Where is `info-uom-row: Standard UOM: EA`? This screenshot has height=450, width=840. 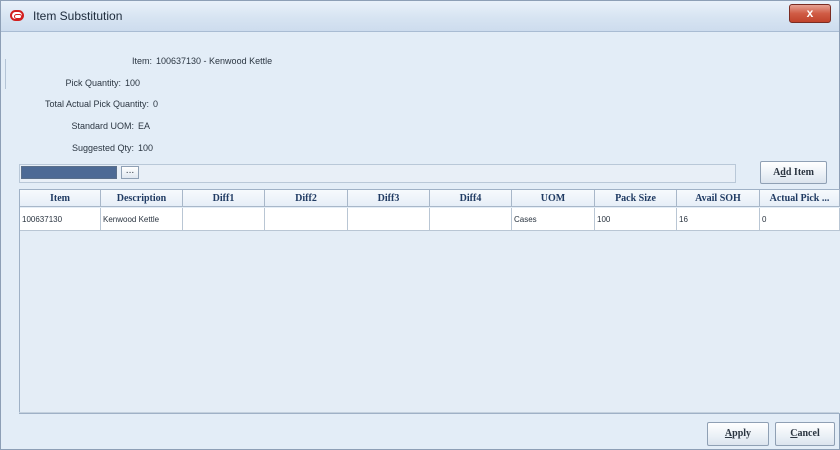 info-uom-row: Standard UOM: EA is located at coordinates (75, 126).